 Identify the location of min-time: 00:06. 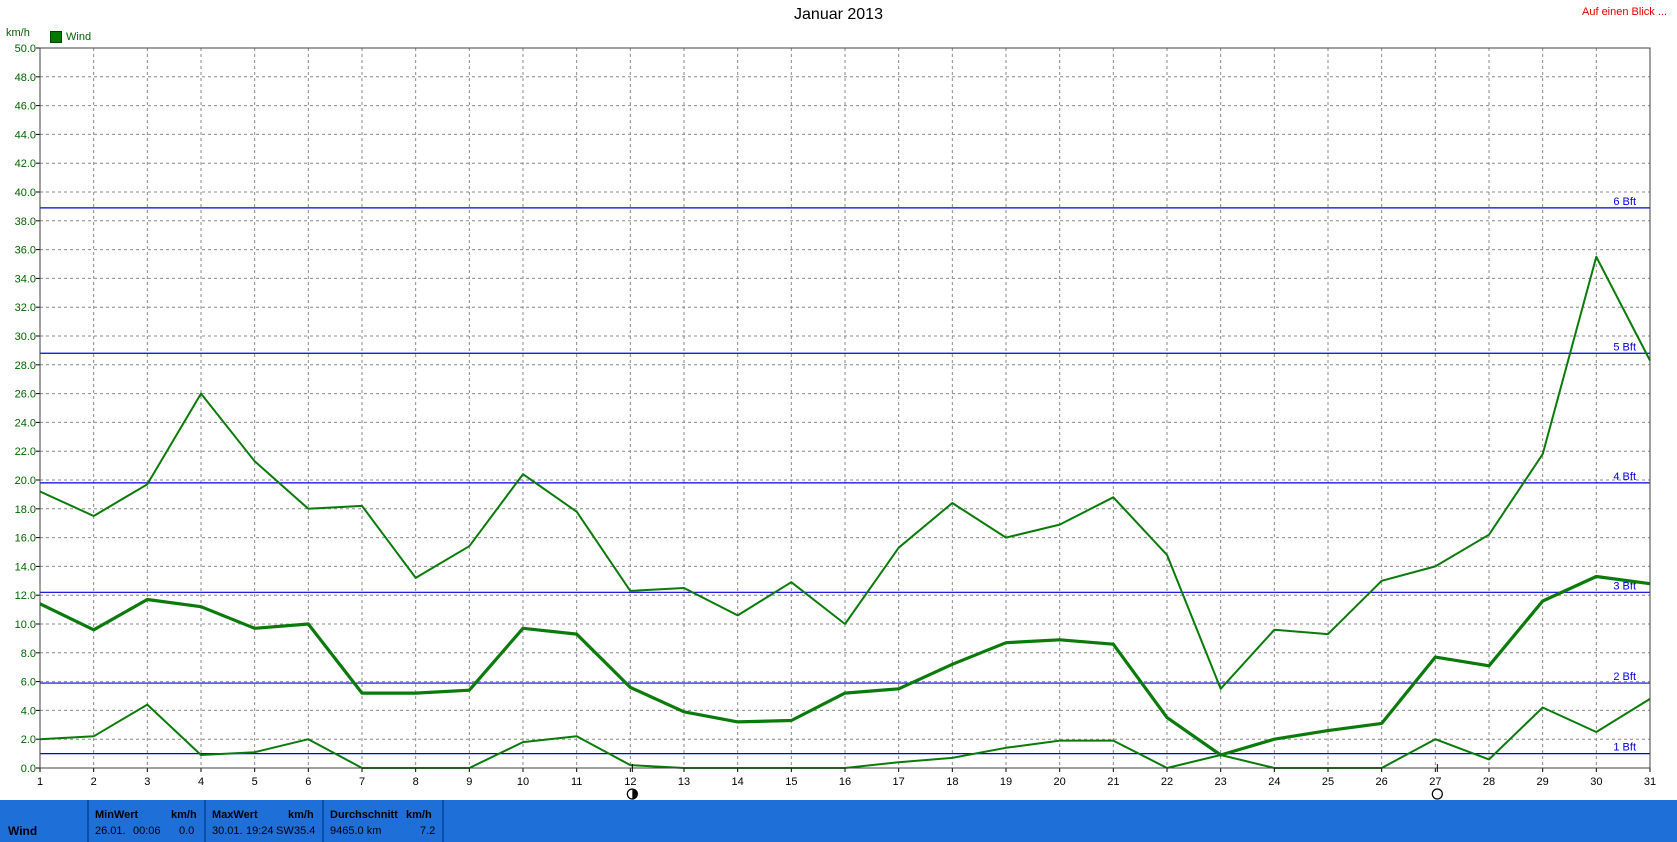
(147, 831).